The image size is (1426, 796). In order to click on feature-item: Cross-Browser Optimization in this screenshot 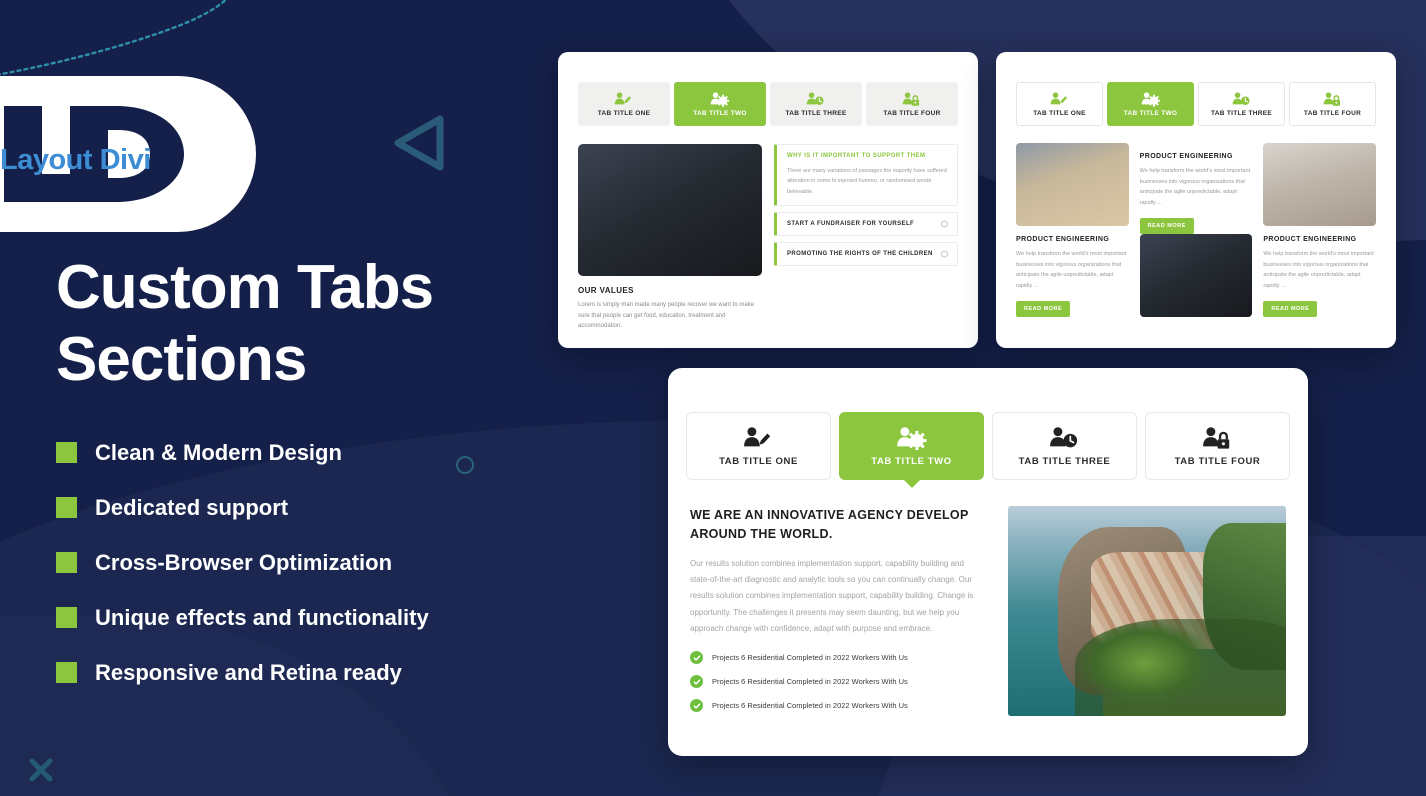, I will do `click(336, 563)`.